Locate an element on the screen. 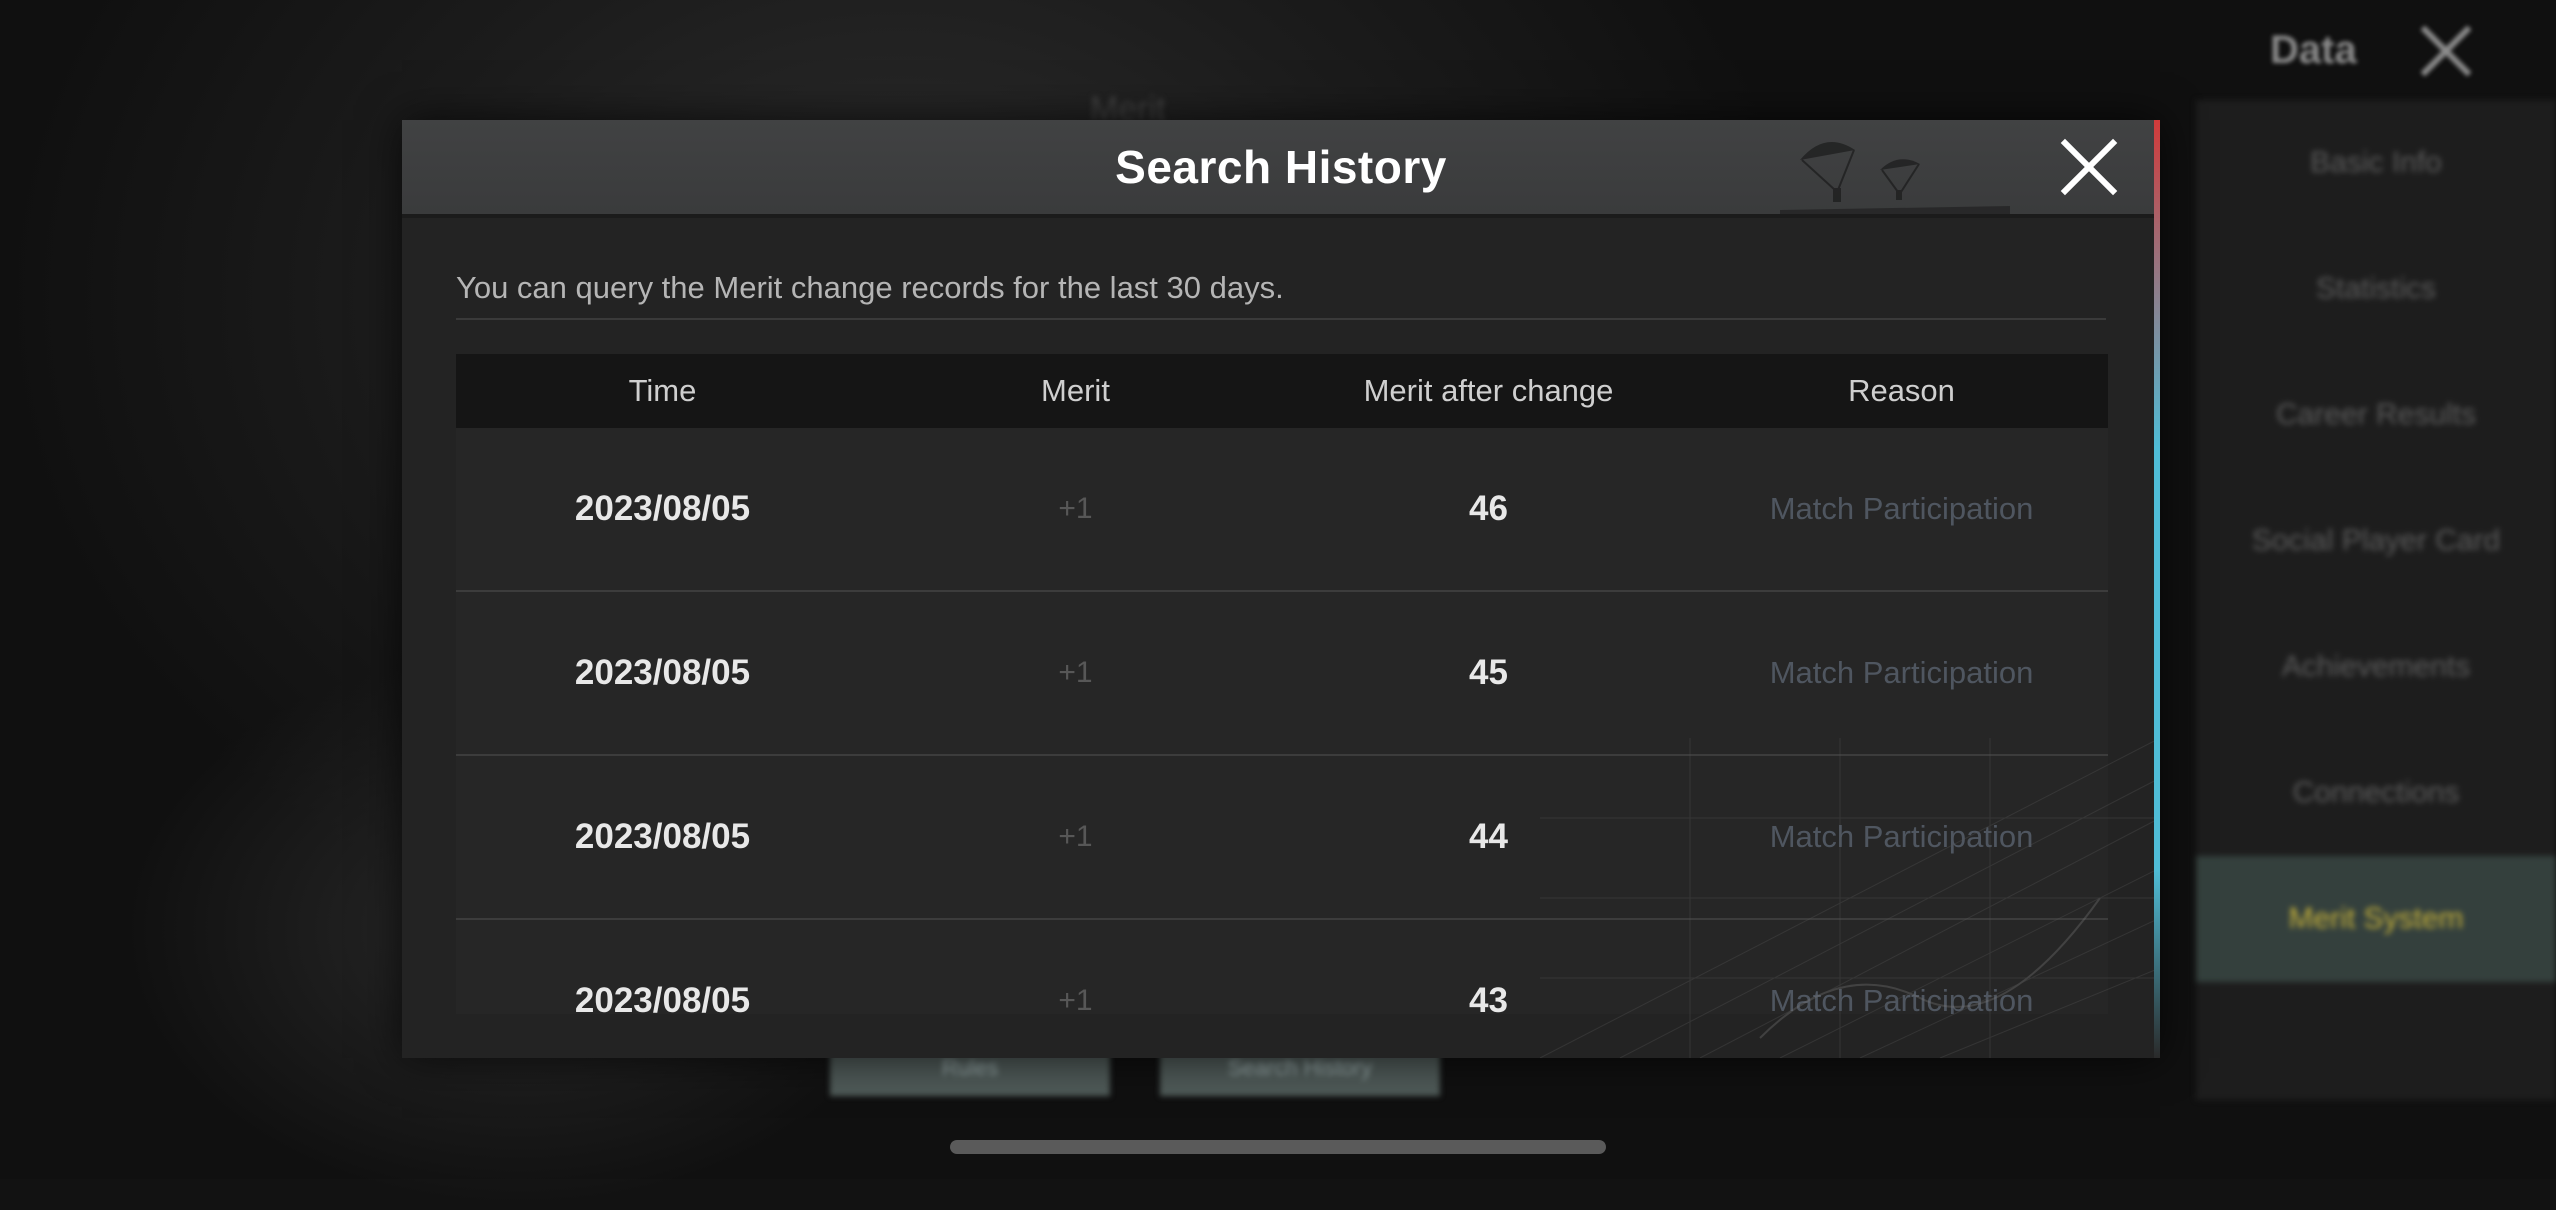 This screenshot has width=2556, height=1210. table-row: 2023/08/05 +1 43 Match Participation is located at coordinates (1282, 967).